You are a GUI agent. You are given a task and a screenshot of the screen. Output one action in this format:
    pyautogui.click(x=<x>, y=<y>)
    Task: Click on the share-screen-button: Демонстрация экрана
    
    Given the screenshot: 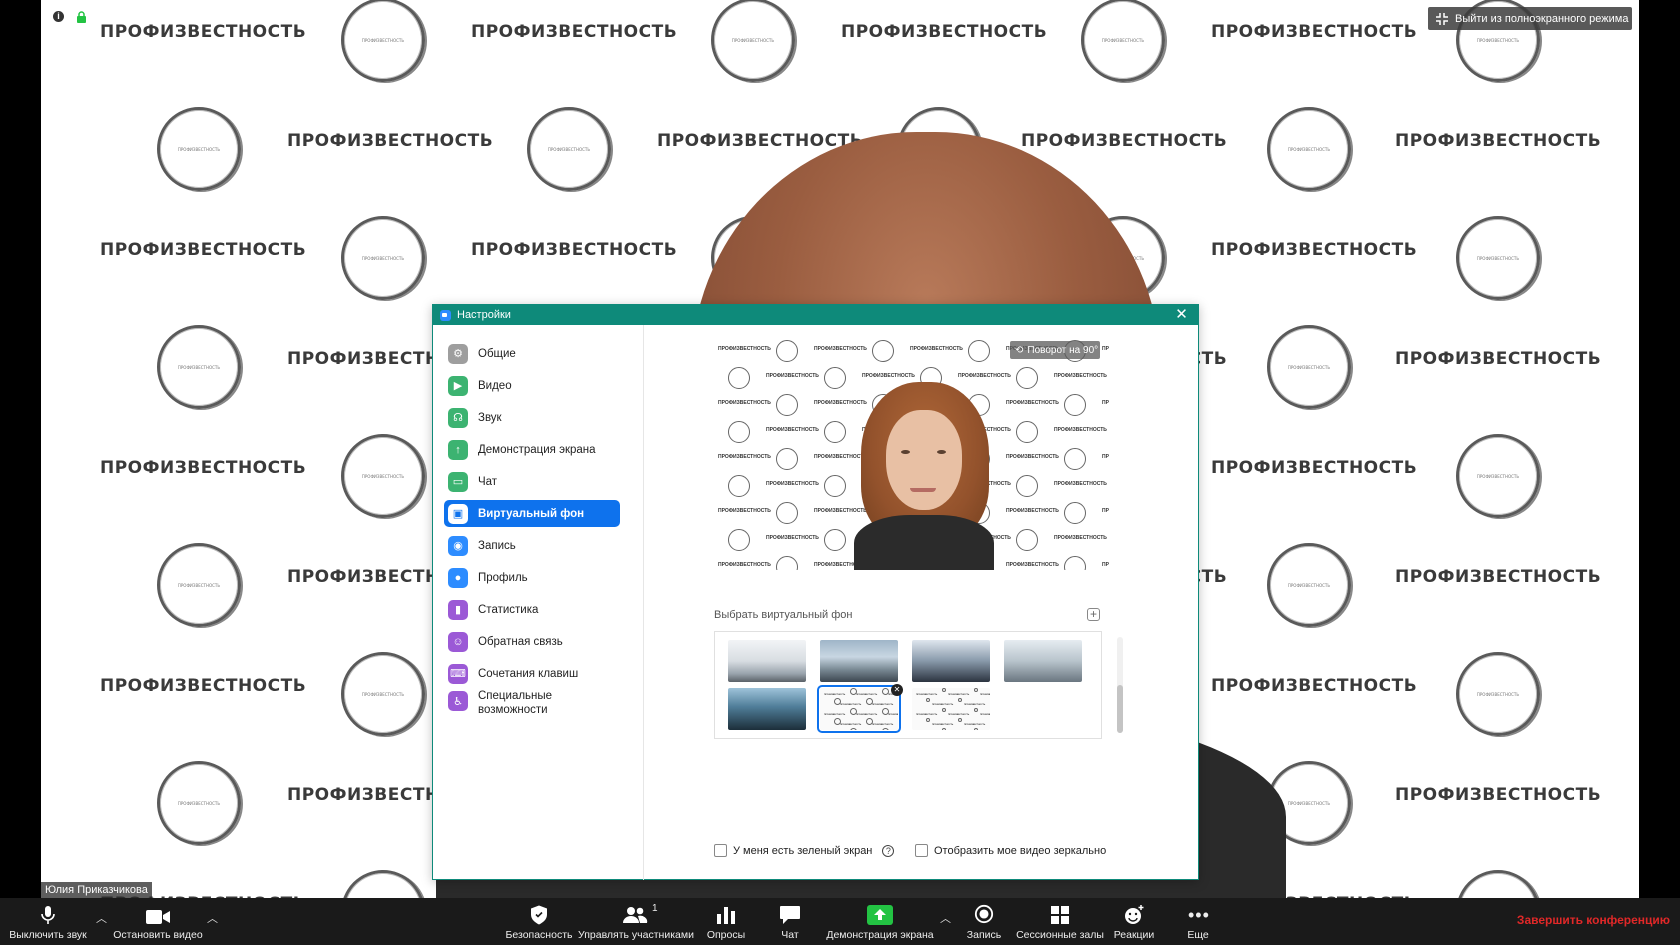 What is the action you would take?
    pyautogui.click(x=880, y=921)
    